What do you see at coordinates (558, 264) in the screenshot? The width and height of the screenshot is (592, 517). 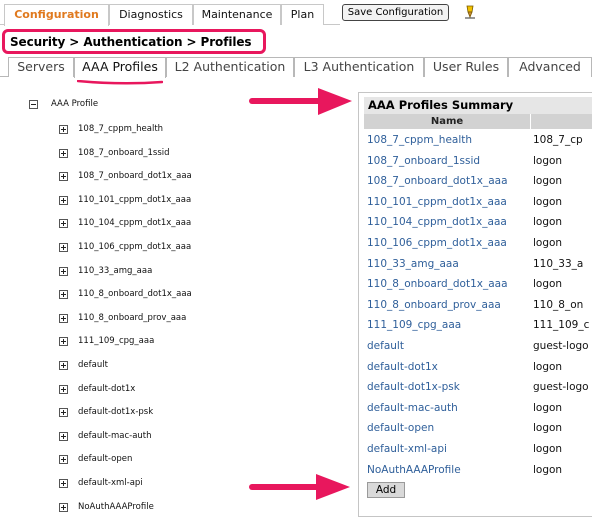 I see `profile-value: 110_33_a` at bounding box center [558, 264].